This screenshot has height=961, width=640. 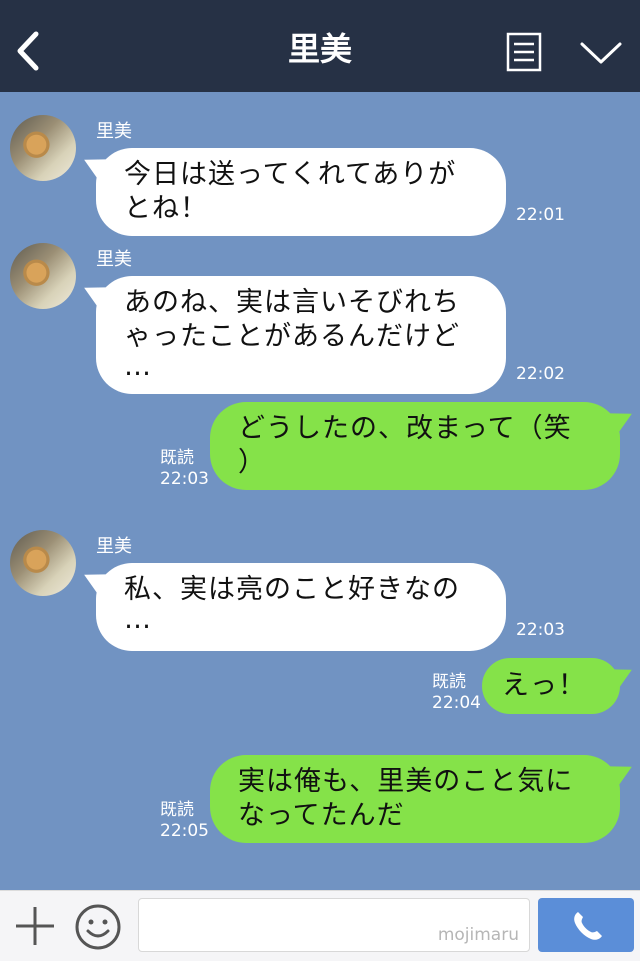 What do you see at coordinates (544, 685) in the screenshot?
I see `message-line: えっ！` at bounding box center [544, 685].